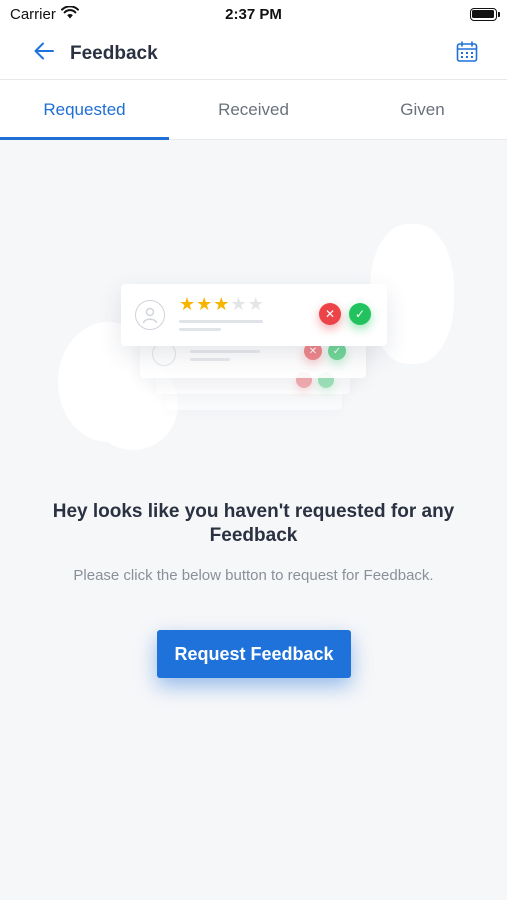  I want to click on reject-icon: ✕, so click(330, 314).